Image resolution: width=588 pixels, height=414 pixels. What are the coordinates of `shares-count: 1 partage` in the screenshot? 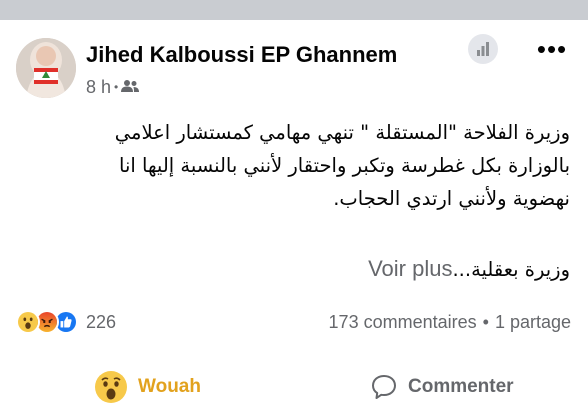 It's located at (533, 322).